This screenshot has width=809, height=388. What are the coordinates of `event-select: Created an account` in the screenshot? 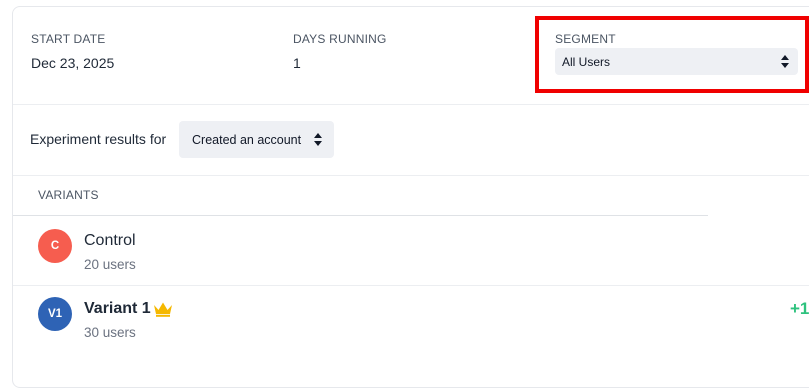 It's located at (256, 139).